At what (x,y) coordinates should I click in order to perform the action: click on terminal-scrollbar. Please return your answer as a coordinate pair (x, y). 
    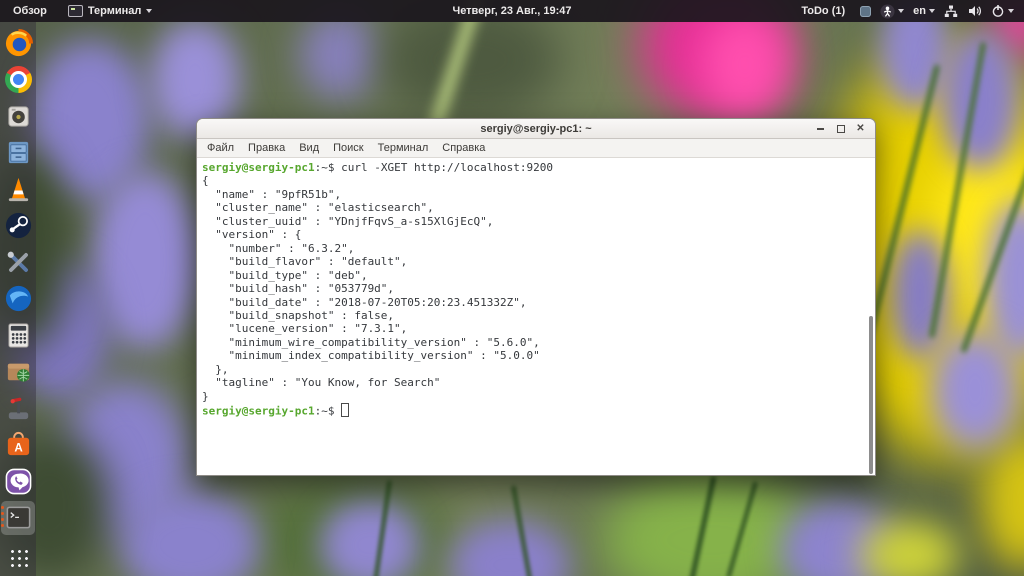
    Looking at the image, I should click on (870, 316).